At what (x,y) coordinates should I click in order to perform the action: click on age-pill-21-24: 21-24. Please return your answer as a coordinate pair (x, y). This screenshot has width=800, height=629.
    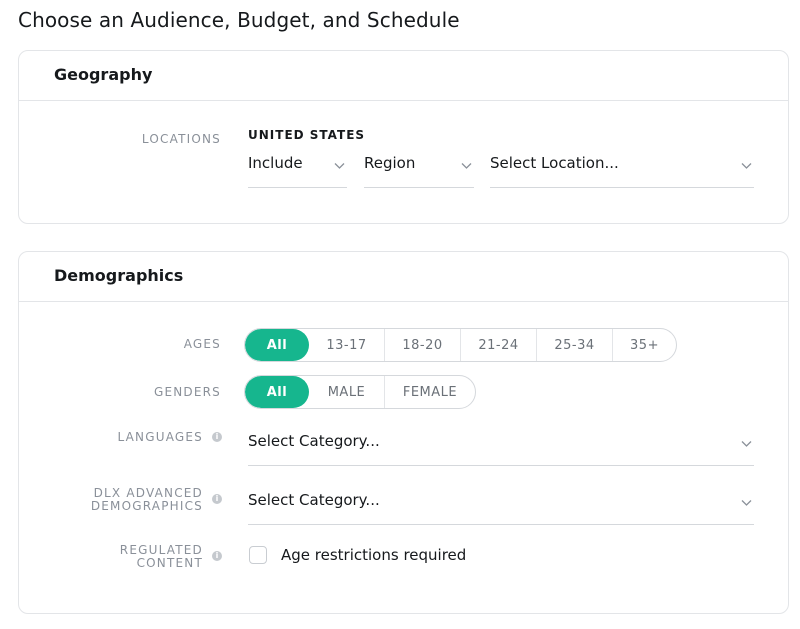
    Looking at the image, I should click on (499, 345).